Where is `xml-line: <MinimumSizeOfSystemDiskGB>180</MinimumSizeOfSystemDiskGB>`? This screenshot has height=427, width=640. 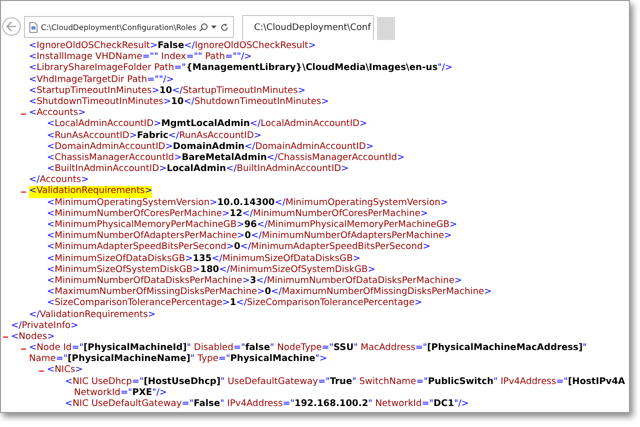 xml-line: <MinimumSizeOfSystemDiskGB>180</MinimumSizeOfSystemDiskGB> is located at coordinates (211, 270).